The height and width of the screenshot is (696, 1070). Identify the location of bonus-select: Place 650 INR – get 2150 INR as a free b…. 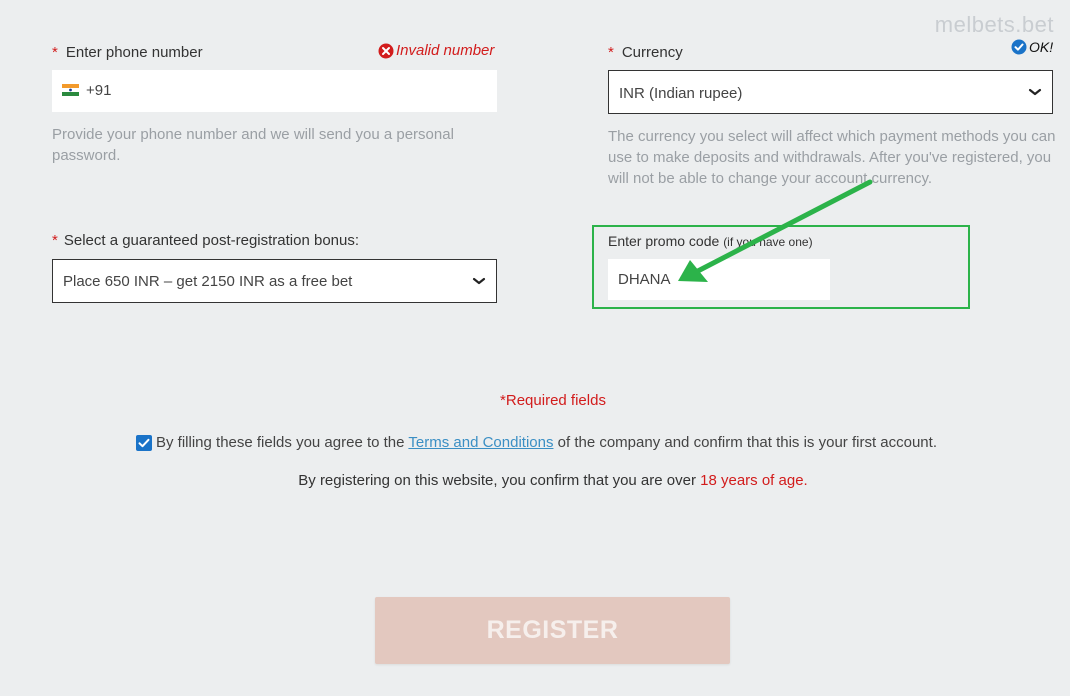
(274, 281).